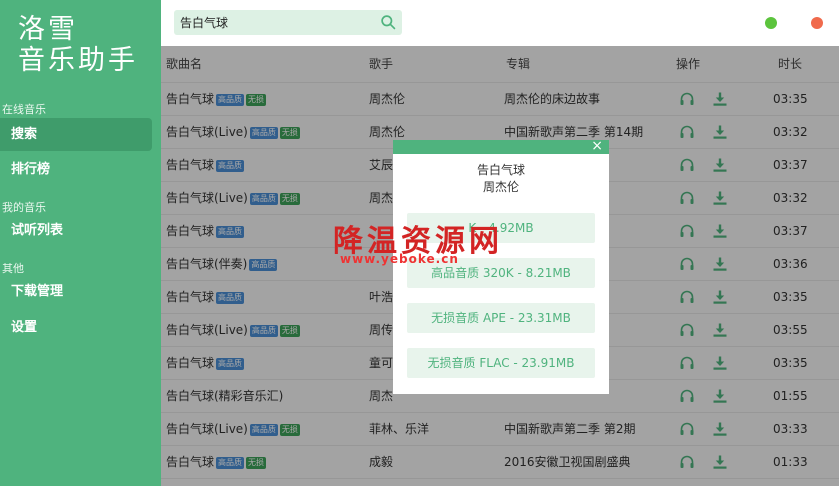 This screenshot has width=839, height=486. I want to click on sidebar-item-charts: 排行榜, so click(76, 169).